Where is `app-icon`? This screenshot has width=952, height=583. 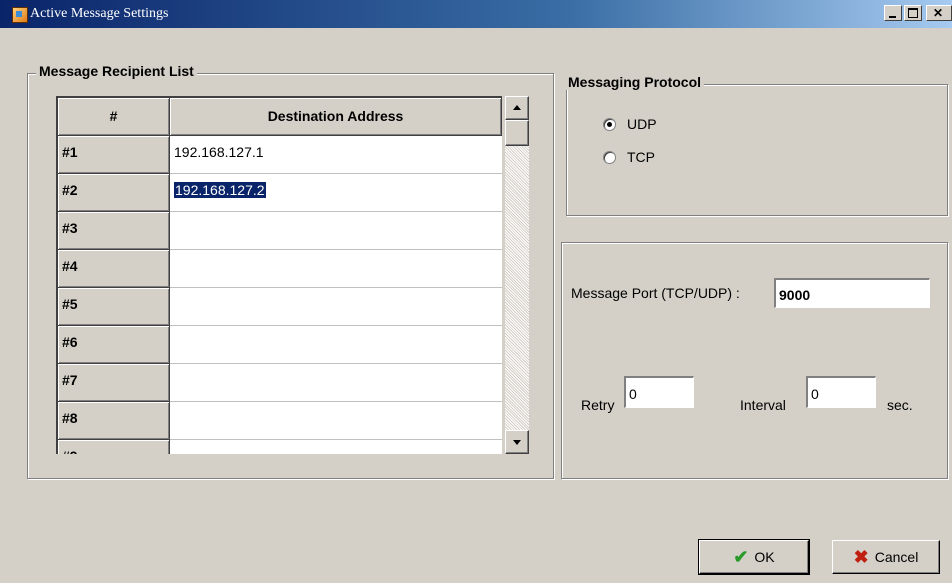
app-icon is located at coordinates (20, 15).